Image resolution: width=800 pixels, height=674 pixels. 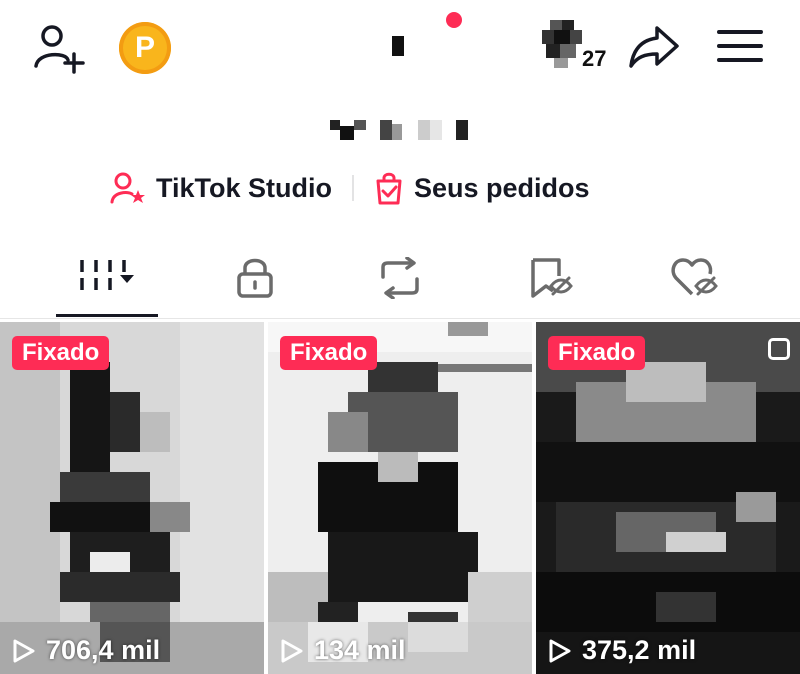 I want to click on share-button, so click(x=654, y=47).